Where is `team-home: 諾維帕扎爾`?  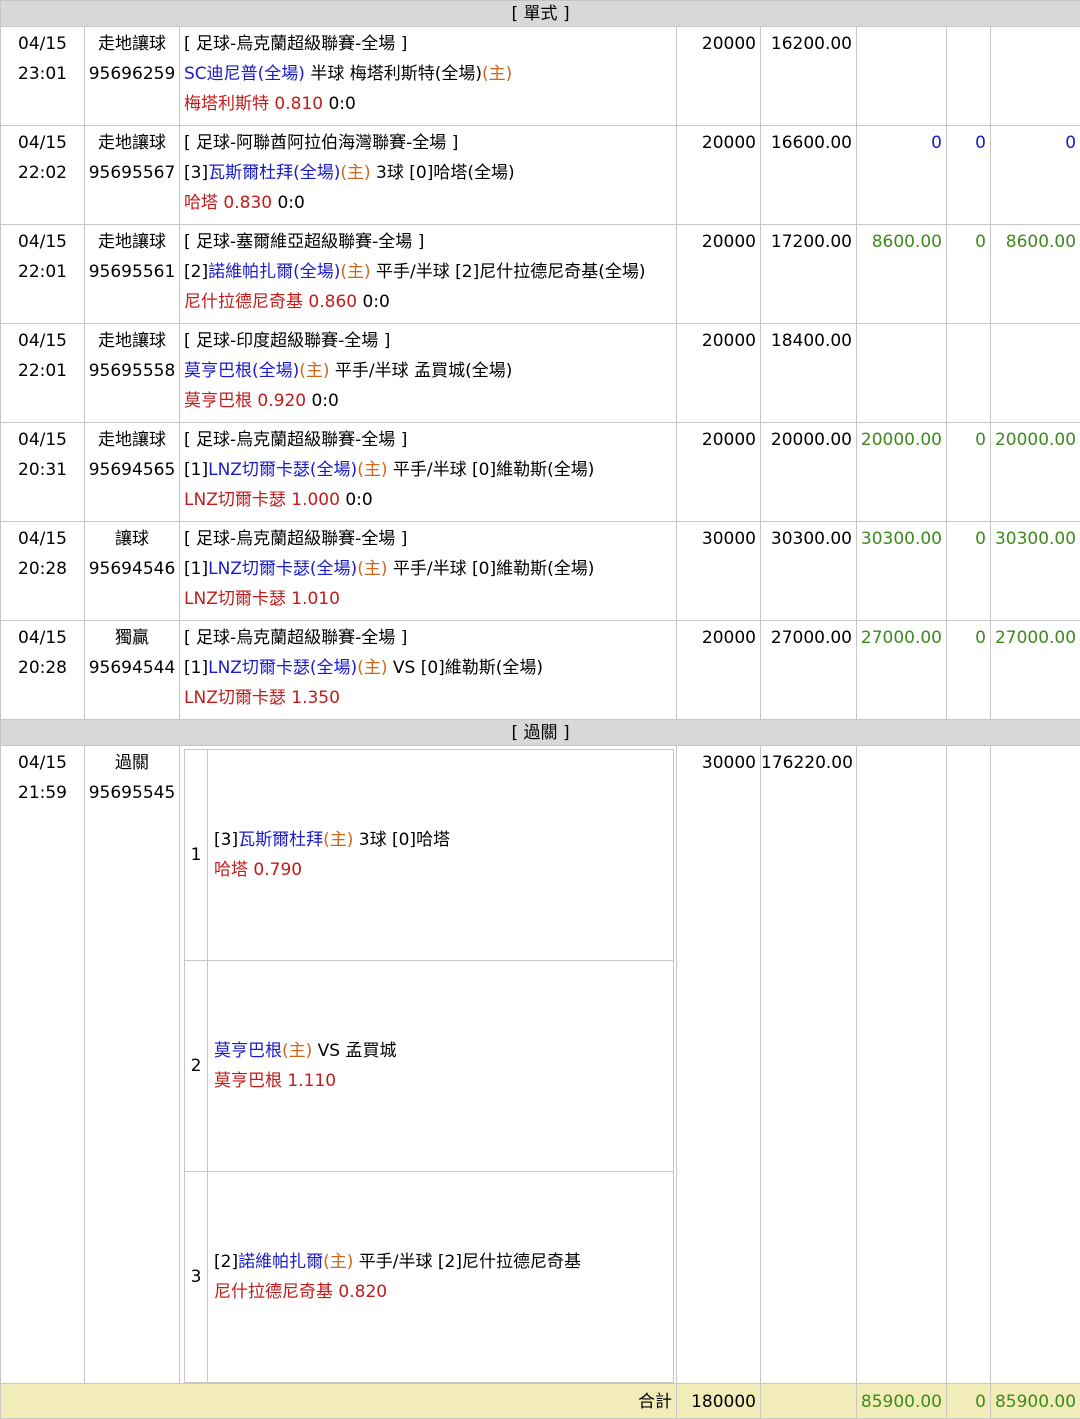 team-home: 諾維帕扎爾 is located at coordinates (280, 1262).